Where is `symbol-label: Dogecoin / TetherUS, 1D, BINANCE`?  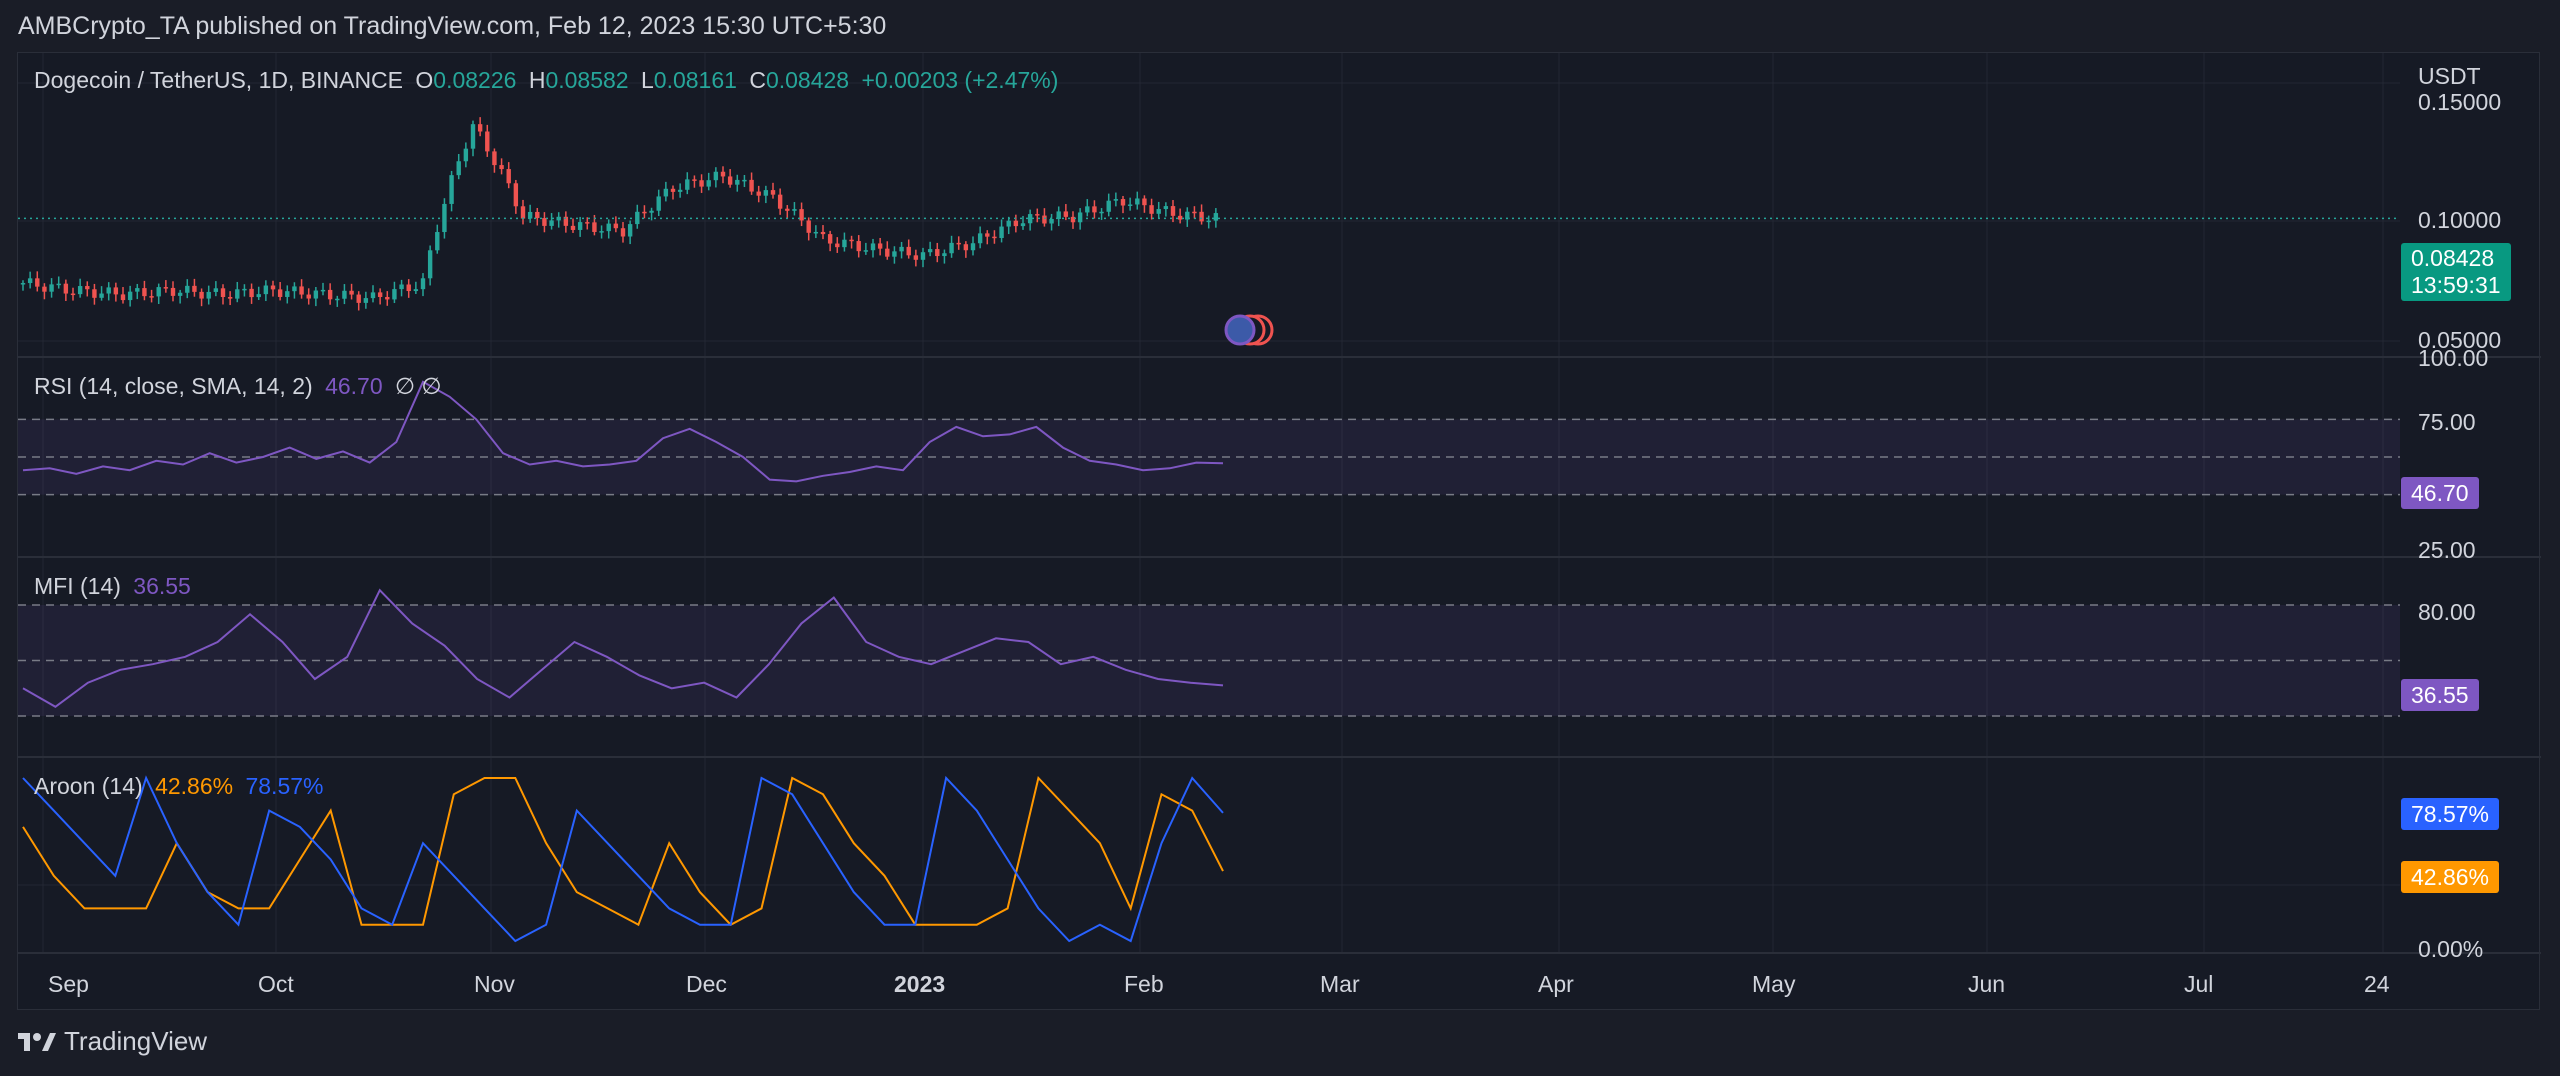 symbol-label: Dogecoin / TetherUS, 1D, BINANCE is located at coordinates (218, 80).